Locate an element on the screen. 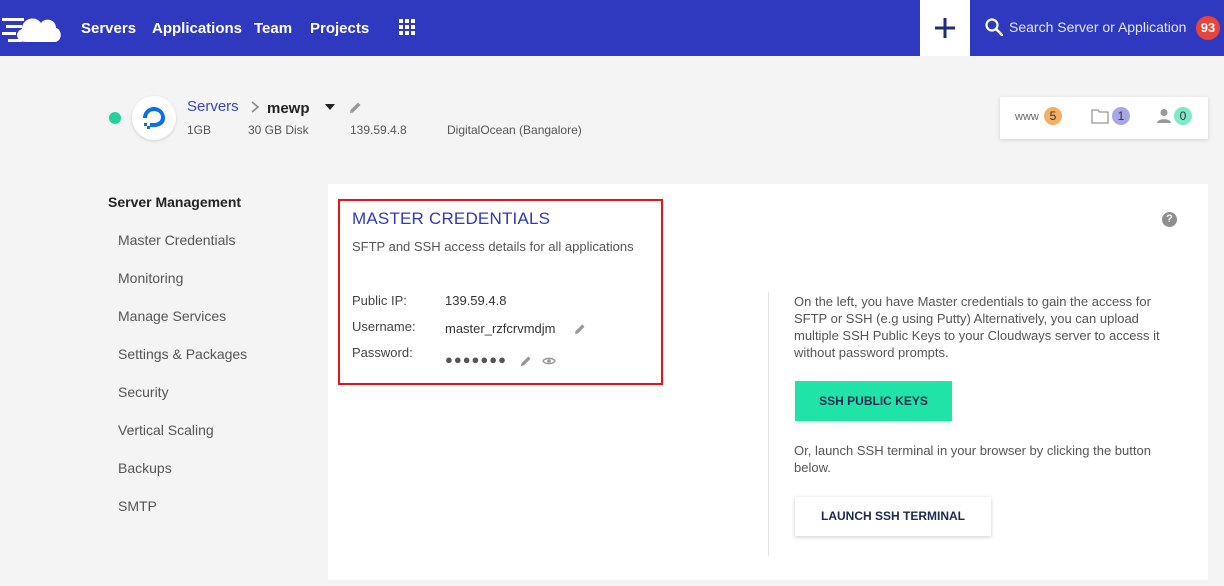 The width and height of the screenshot is (1224, 586). server-location: DigitalOcean (Bangalore) is located at coordinates (514, 130).